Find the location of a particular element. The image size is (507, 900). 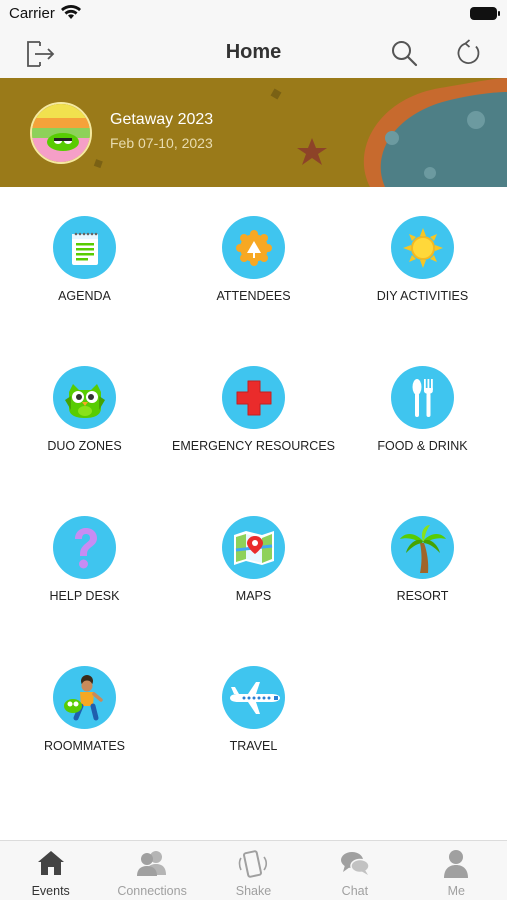

tile-food-circle is located at coordinates (422, 397).